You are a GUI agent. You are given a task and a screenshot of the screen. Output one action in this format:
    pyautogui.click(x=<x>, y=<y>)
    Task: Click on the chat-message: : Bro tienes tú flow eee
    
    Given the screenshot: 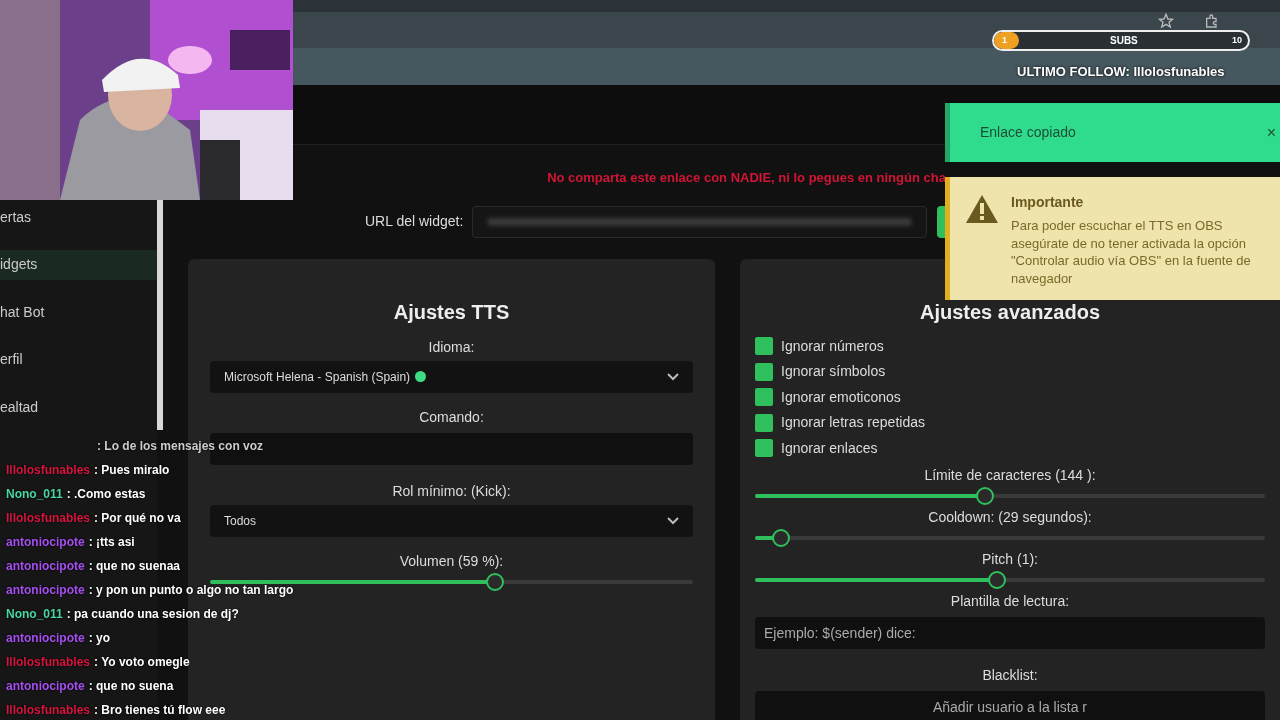 What is the action you would take?
    pyautogui.click(x=160, y=710)
    